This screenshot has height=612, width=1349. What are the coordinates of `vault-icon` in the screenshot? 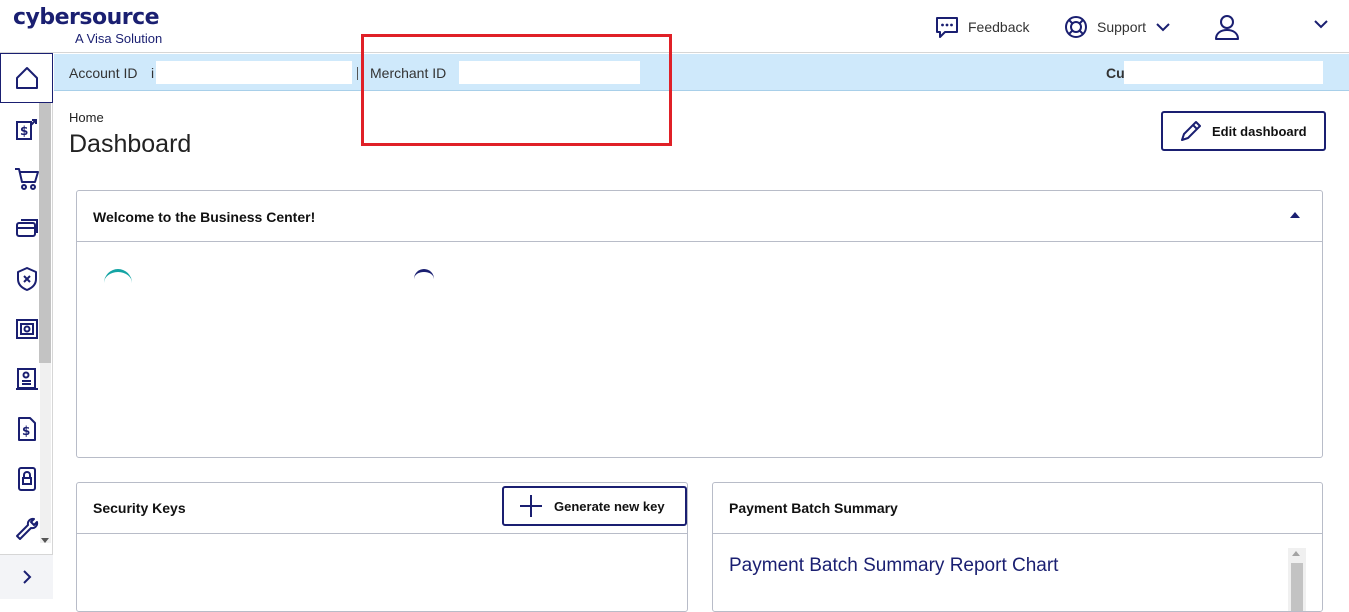 It's located at (26, 329).